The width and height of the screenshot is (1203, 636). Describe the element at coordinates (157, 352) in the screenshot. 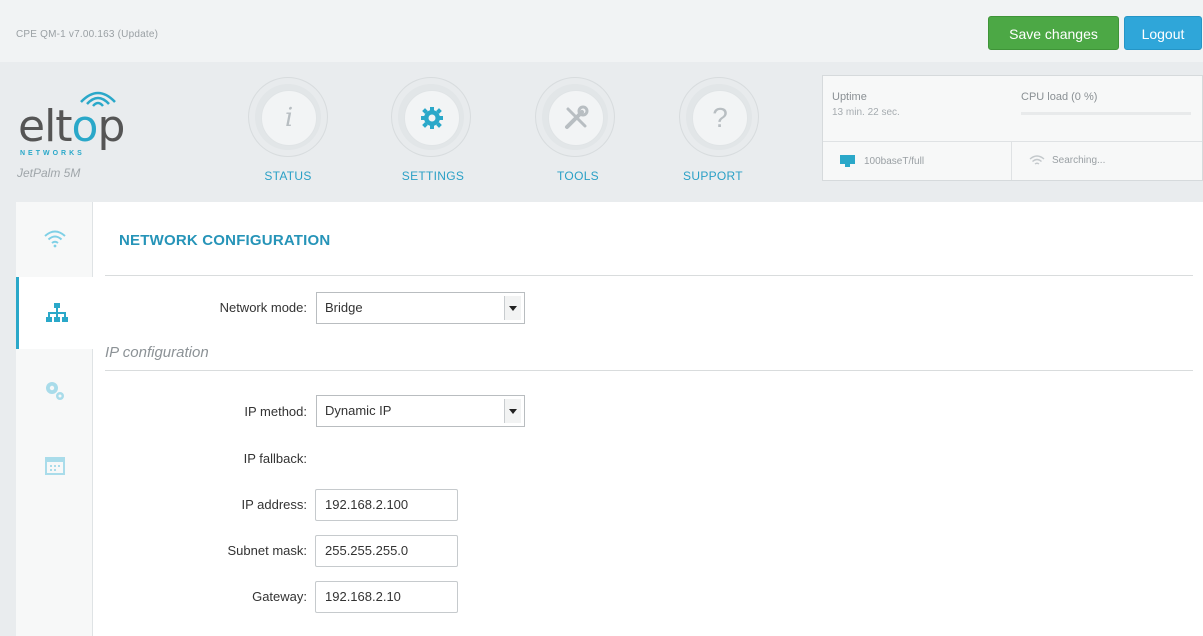

I see `ip-configuration-heading: IP configuration` at that location.